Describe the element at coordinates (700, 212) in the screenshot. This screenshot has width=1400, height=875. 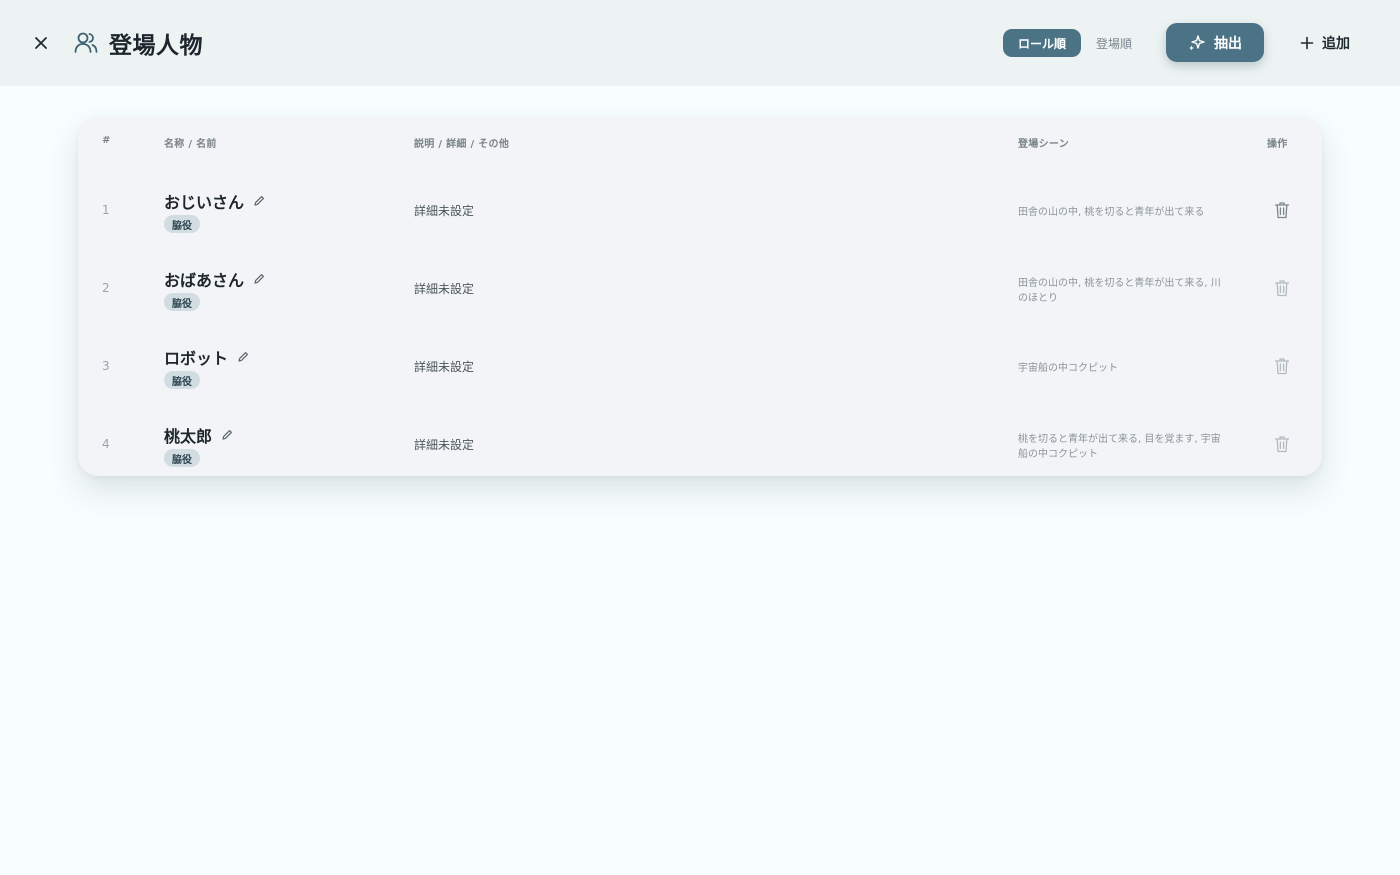
I see `table-row: 1 おじいさん 脇役 詳細未設定 田舎の山の中, 桃を切ると青年が出て来る` at that location.